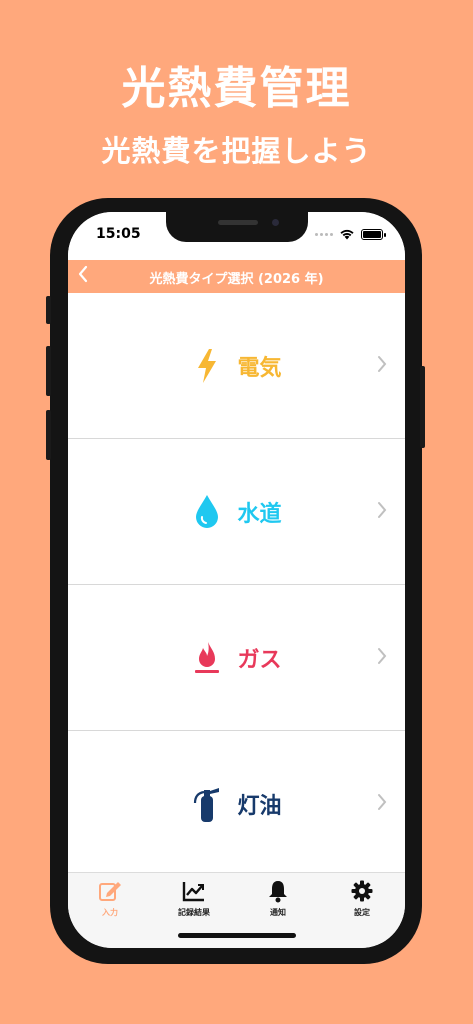  I want to click on status-time: 15:05, so click(118, 234).